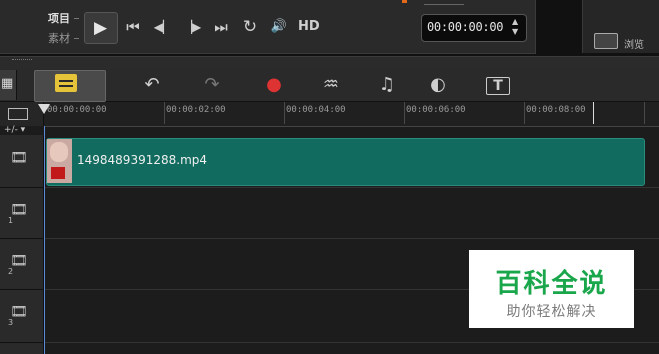  What do you see at coordinates (465, 27) in the screenshot?
I see `timecode-value: 00:00:00:00` at bounding box center [465, 27].